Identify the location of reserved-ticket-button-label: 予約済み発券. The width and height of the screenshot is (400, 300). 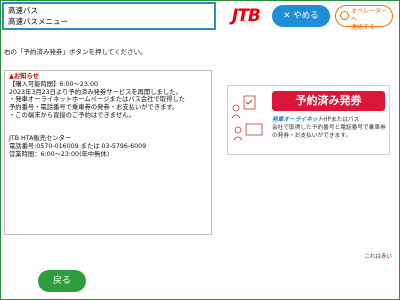
(328, 101).